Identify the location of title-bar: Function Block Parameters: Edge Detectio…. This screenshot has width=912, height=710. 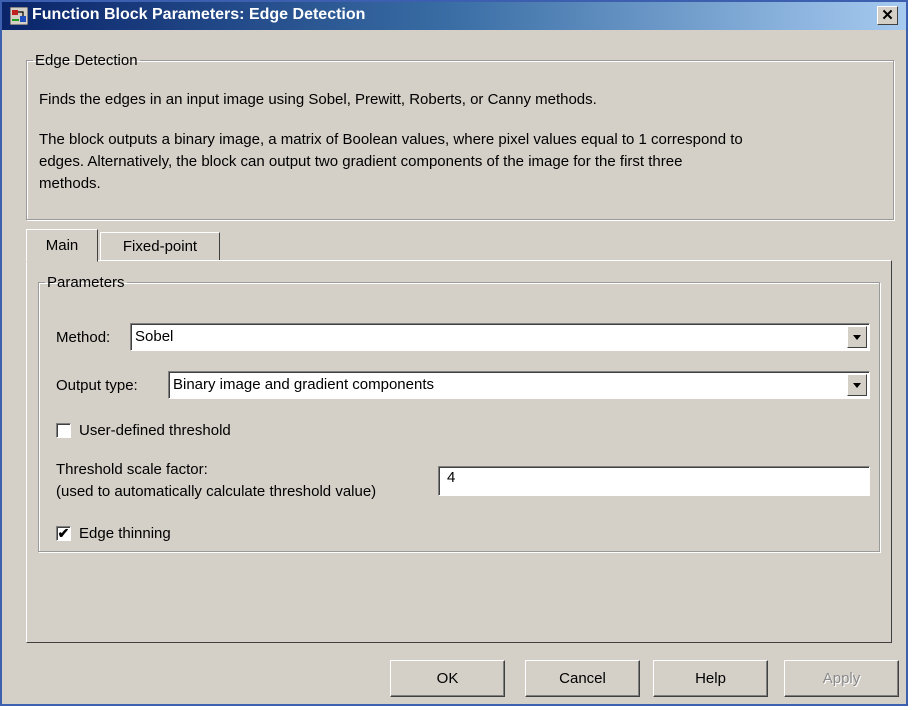
(454, 16).